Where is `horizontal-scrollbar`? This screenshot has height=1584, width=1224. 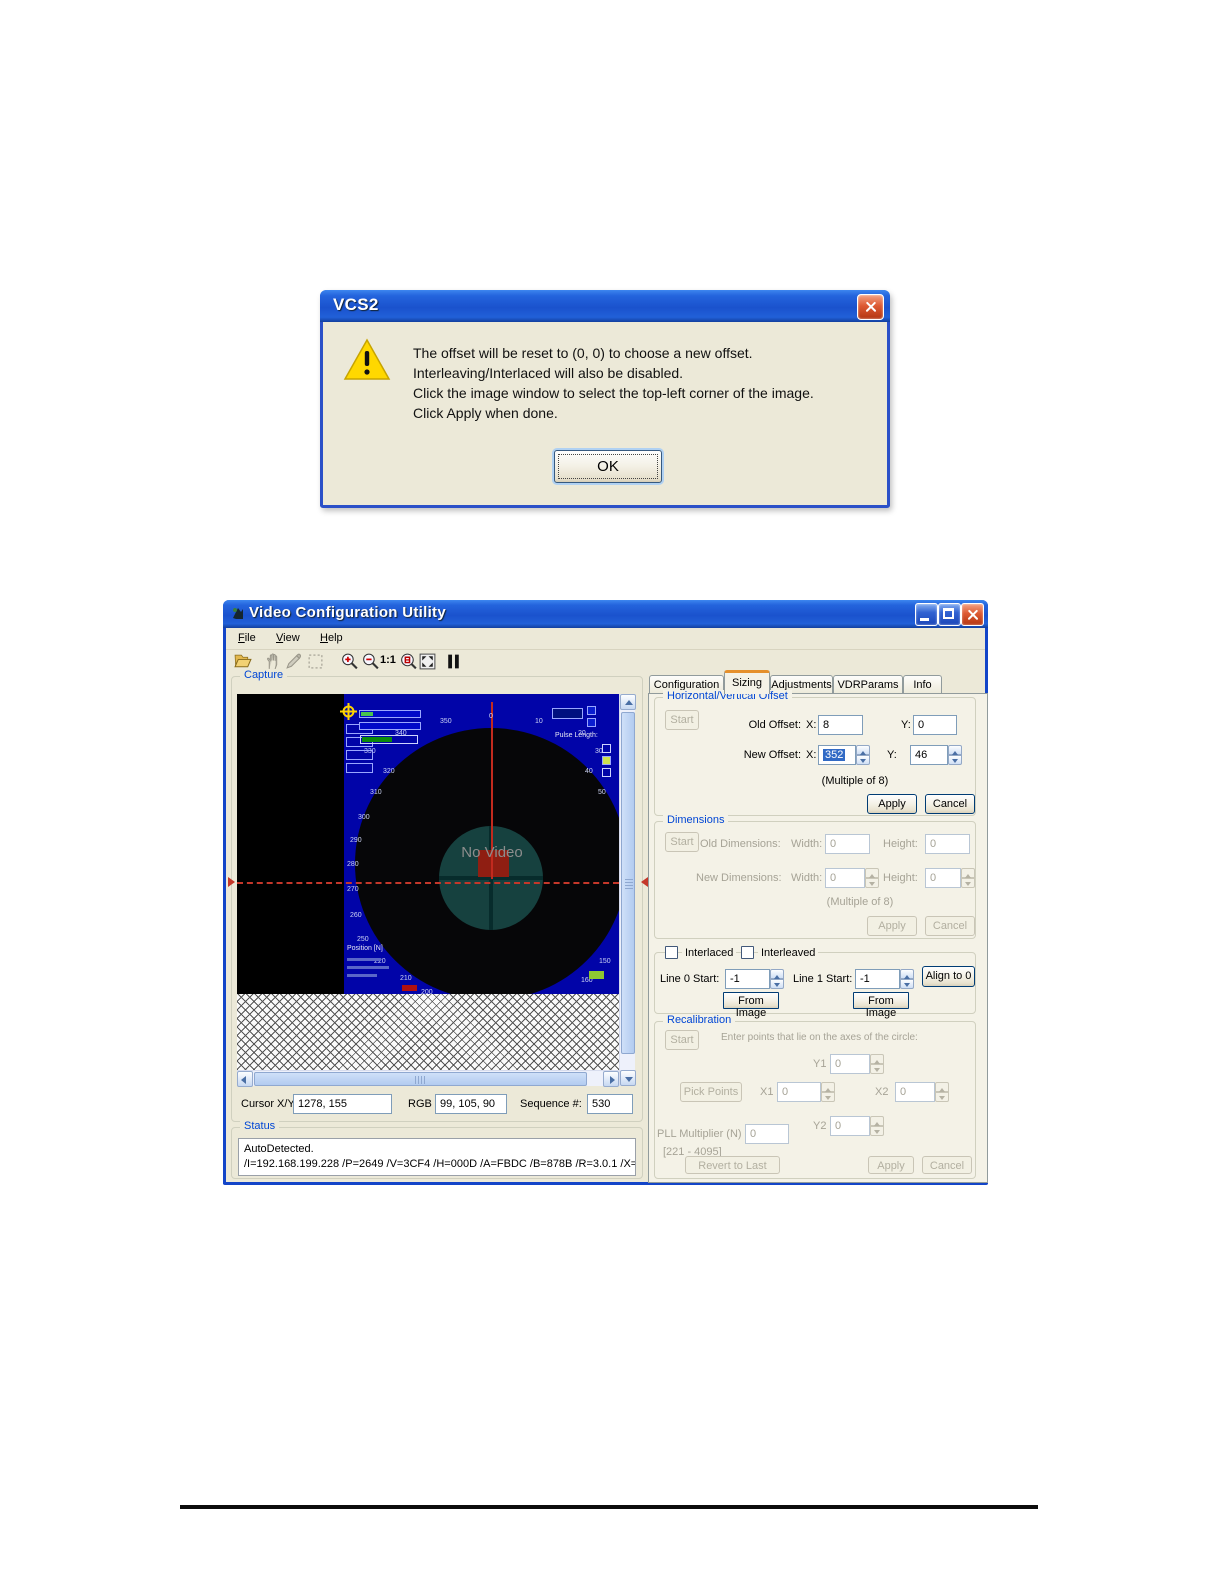 horizontal-scrollbar is located at coordinates (428, 1078).